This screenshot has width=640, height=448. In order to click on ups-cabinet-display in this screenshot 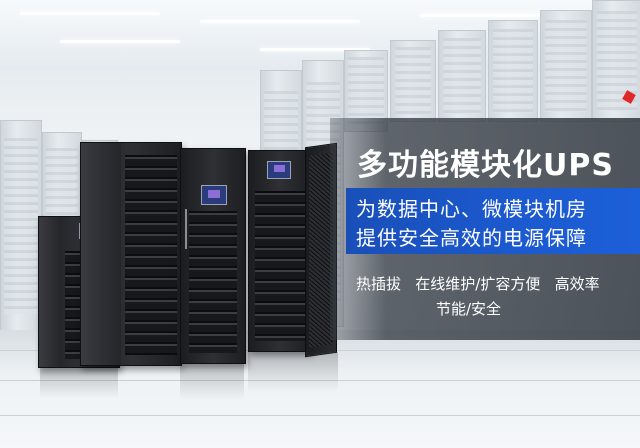, I will do `click(213, 256)`.